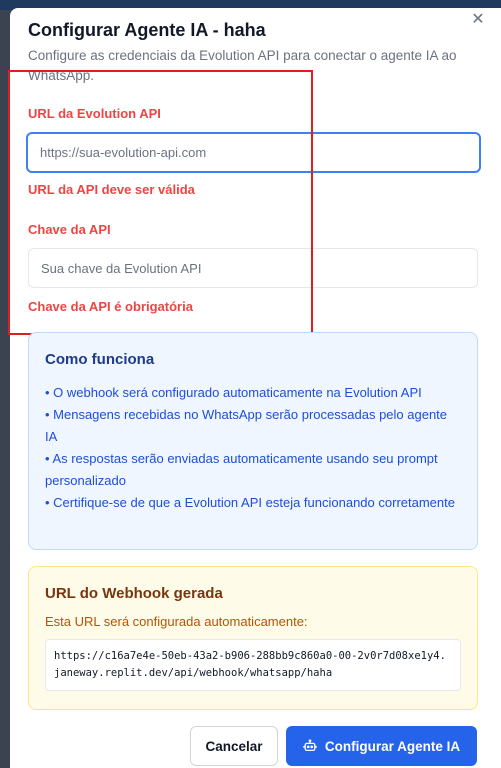  What do you see at coordinates (310, 745) in the screenshot?
I see `bot-icon` at bounding box center [310, 745].